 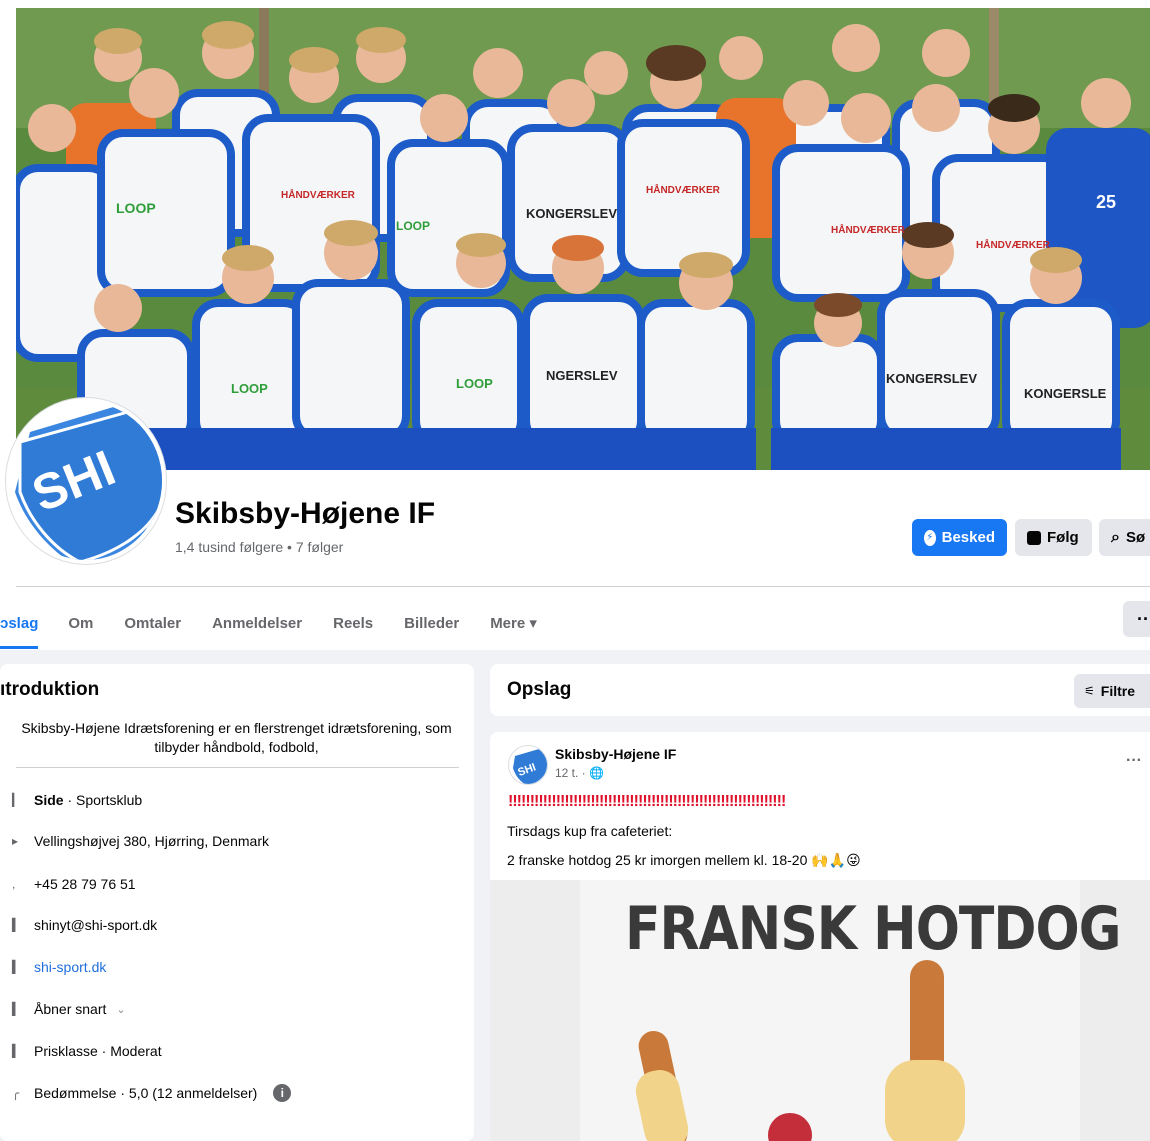 What do you see at coordinates (305, 513) in the screenshot?
I see `page-title: Skibsby-Højene IF` at bounding box center [305, 513].